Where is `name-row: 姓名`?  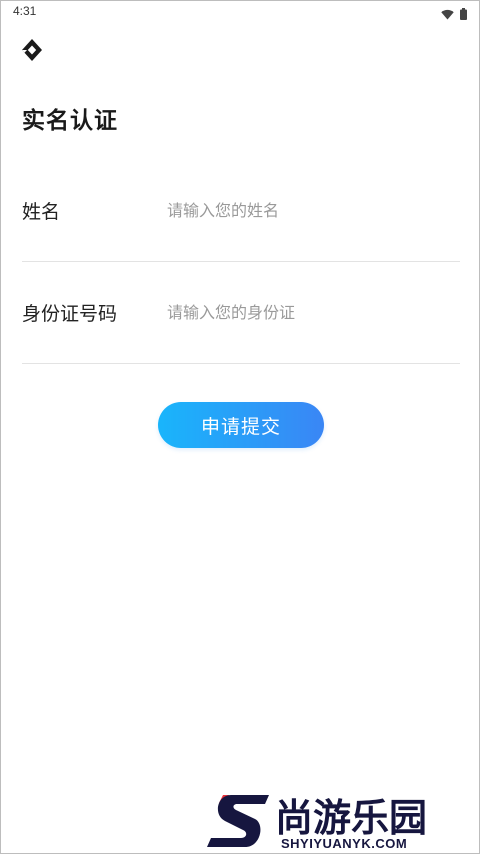 name-row: 姓名 is located at coordinates (241, 211).